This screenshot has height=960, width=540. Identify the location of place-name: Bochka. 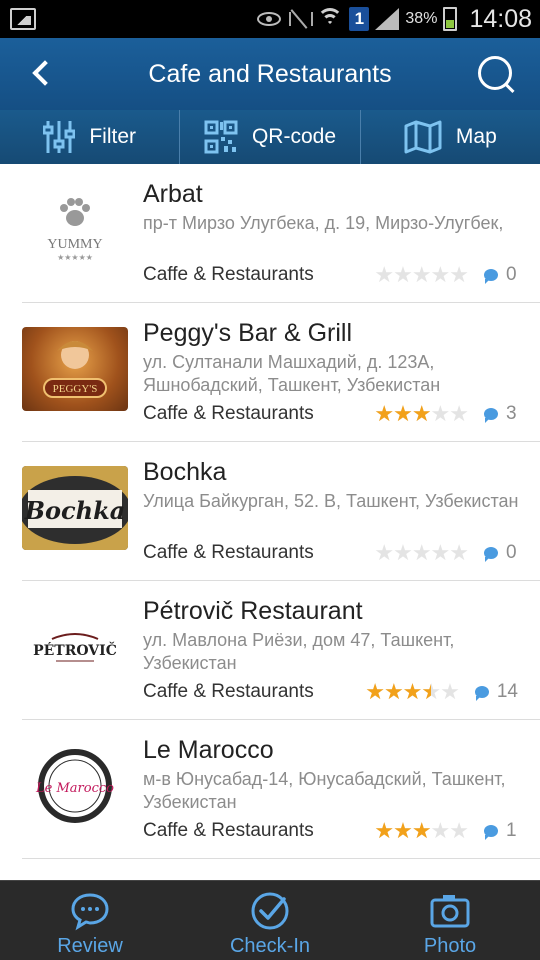
(185, 472).